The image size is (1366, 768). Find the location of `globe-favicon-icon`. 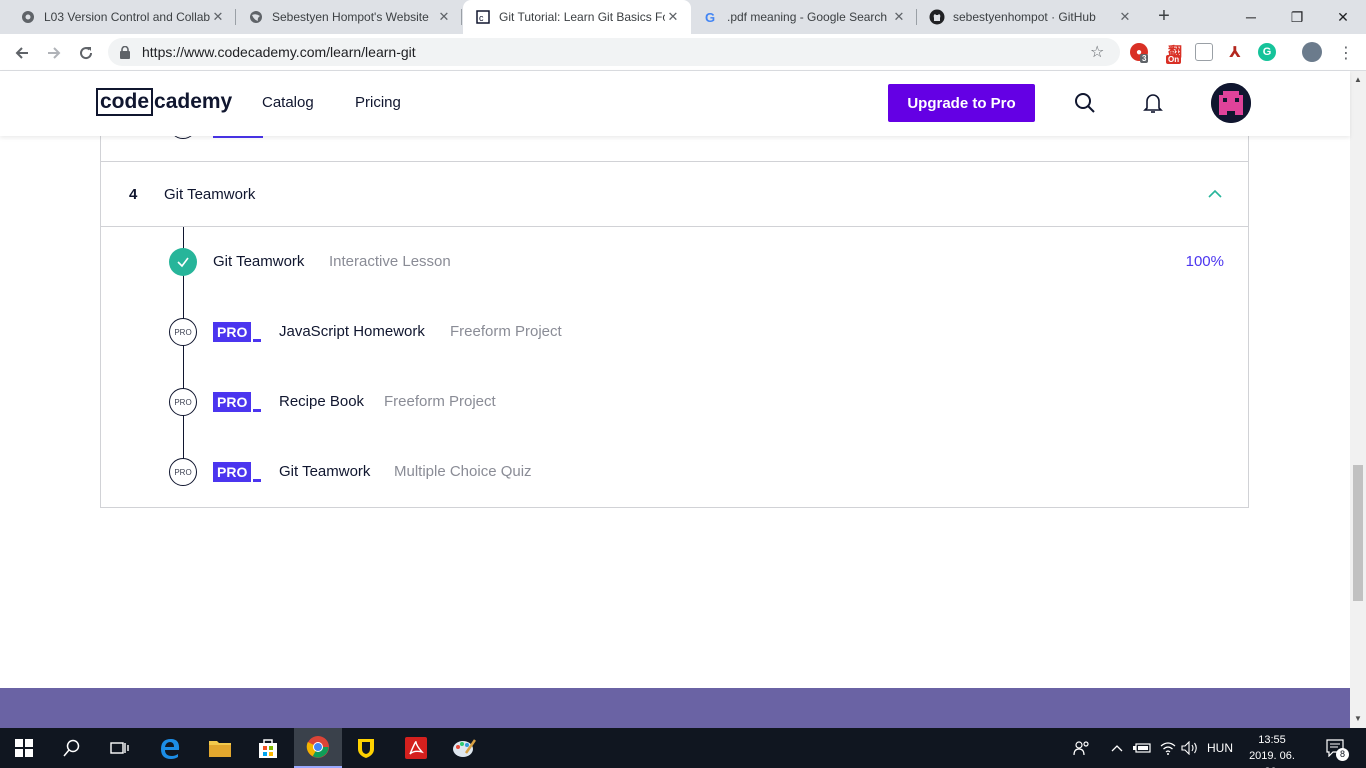

globe-favicon-icon is located at coordinates (256, 17).